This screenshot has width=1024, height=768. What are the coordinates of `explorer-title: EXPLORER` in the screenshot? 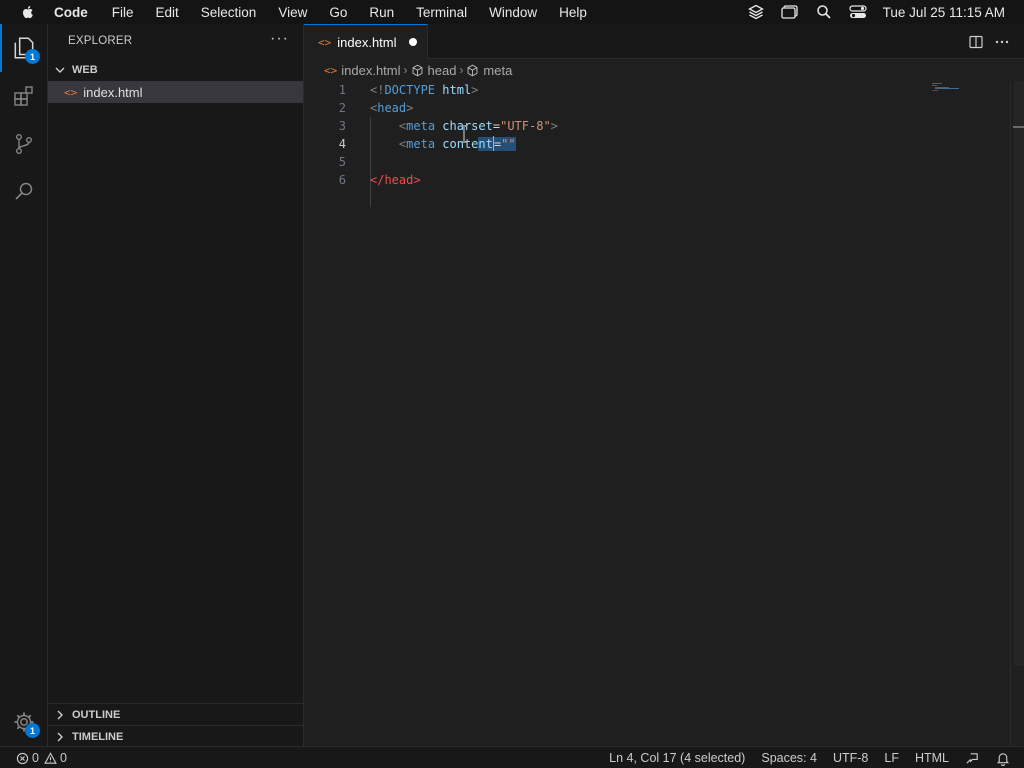 It's located at (100, 41).